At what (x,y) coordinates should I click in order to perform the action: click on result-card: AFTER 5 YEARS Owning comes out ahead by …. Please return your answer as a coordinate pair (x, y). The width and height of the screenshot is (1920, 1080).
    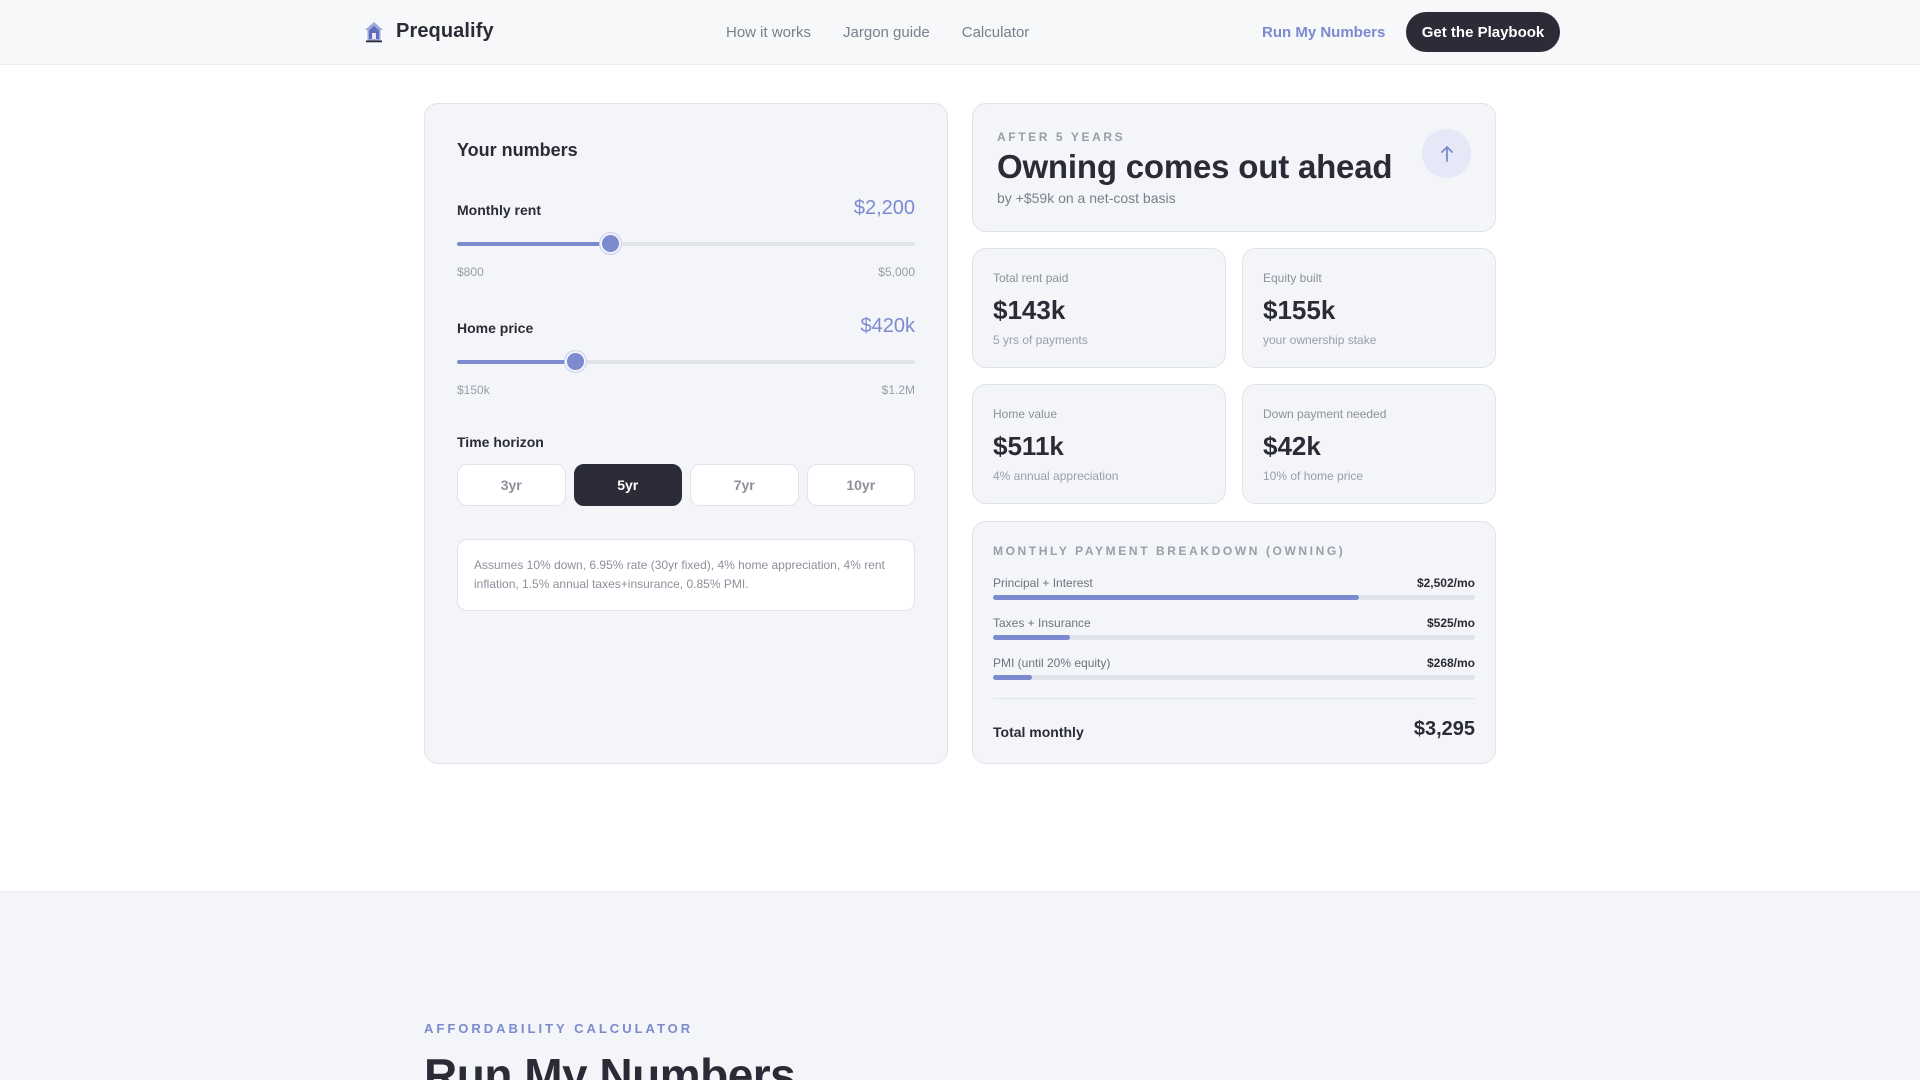
    Looking at the image, I should click on (1234, 167).